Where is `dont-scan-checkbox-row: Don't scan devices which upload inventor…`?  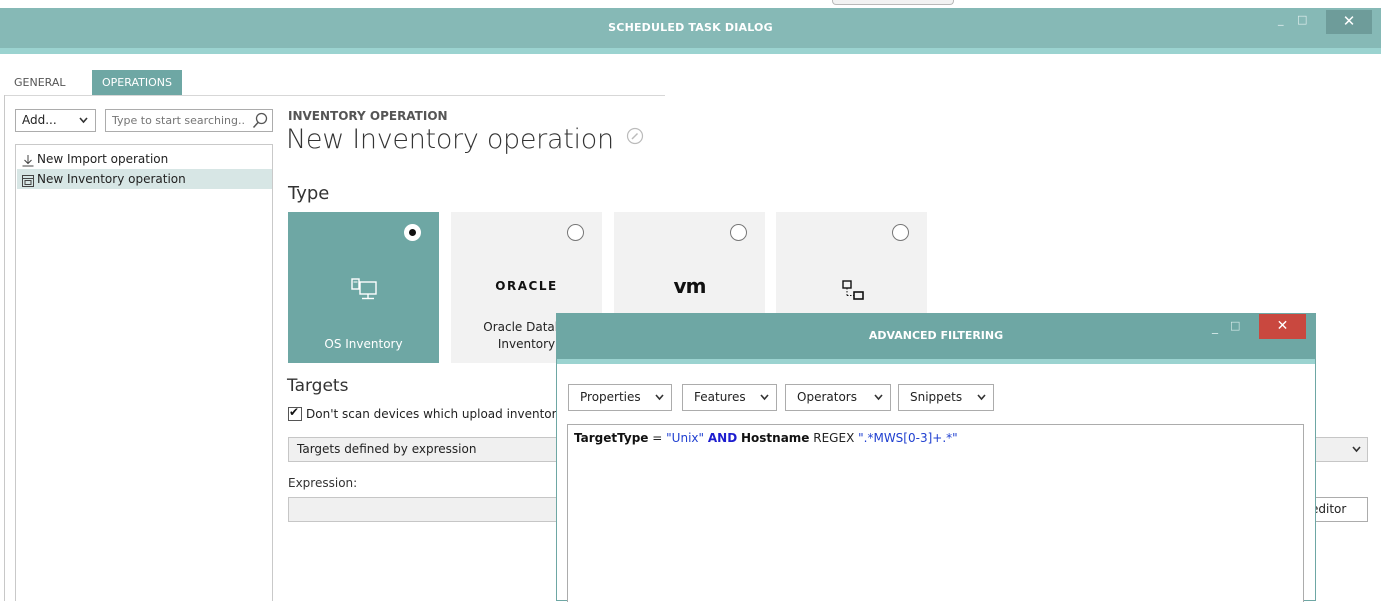 dont-scan-checkbox-row: Don't scan devices which upload inventor… is located at coordinates (426, 413).